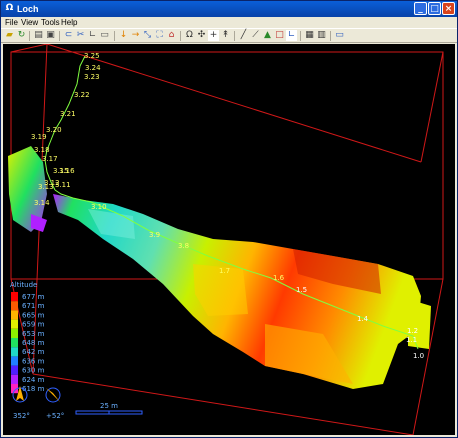 Image resolution: width=458 pixels, height=438 pixels. What do you see at coordinates (183, 246) in the screenshot?
I see `station-label: 3.8` at bounding box center [183, 246].